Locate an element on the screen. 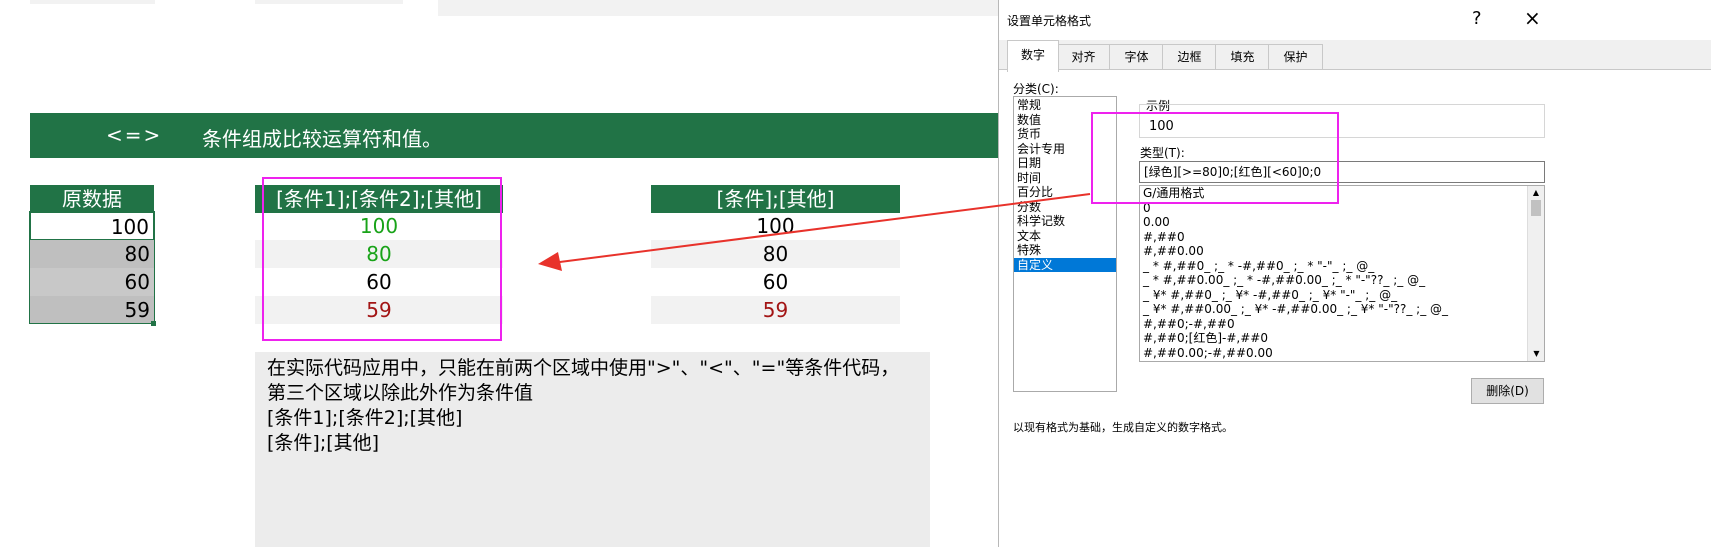 This screenshot has height=547, width=1711. tab-number: 数字 is located at coordinates (1033, 56).